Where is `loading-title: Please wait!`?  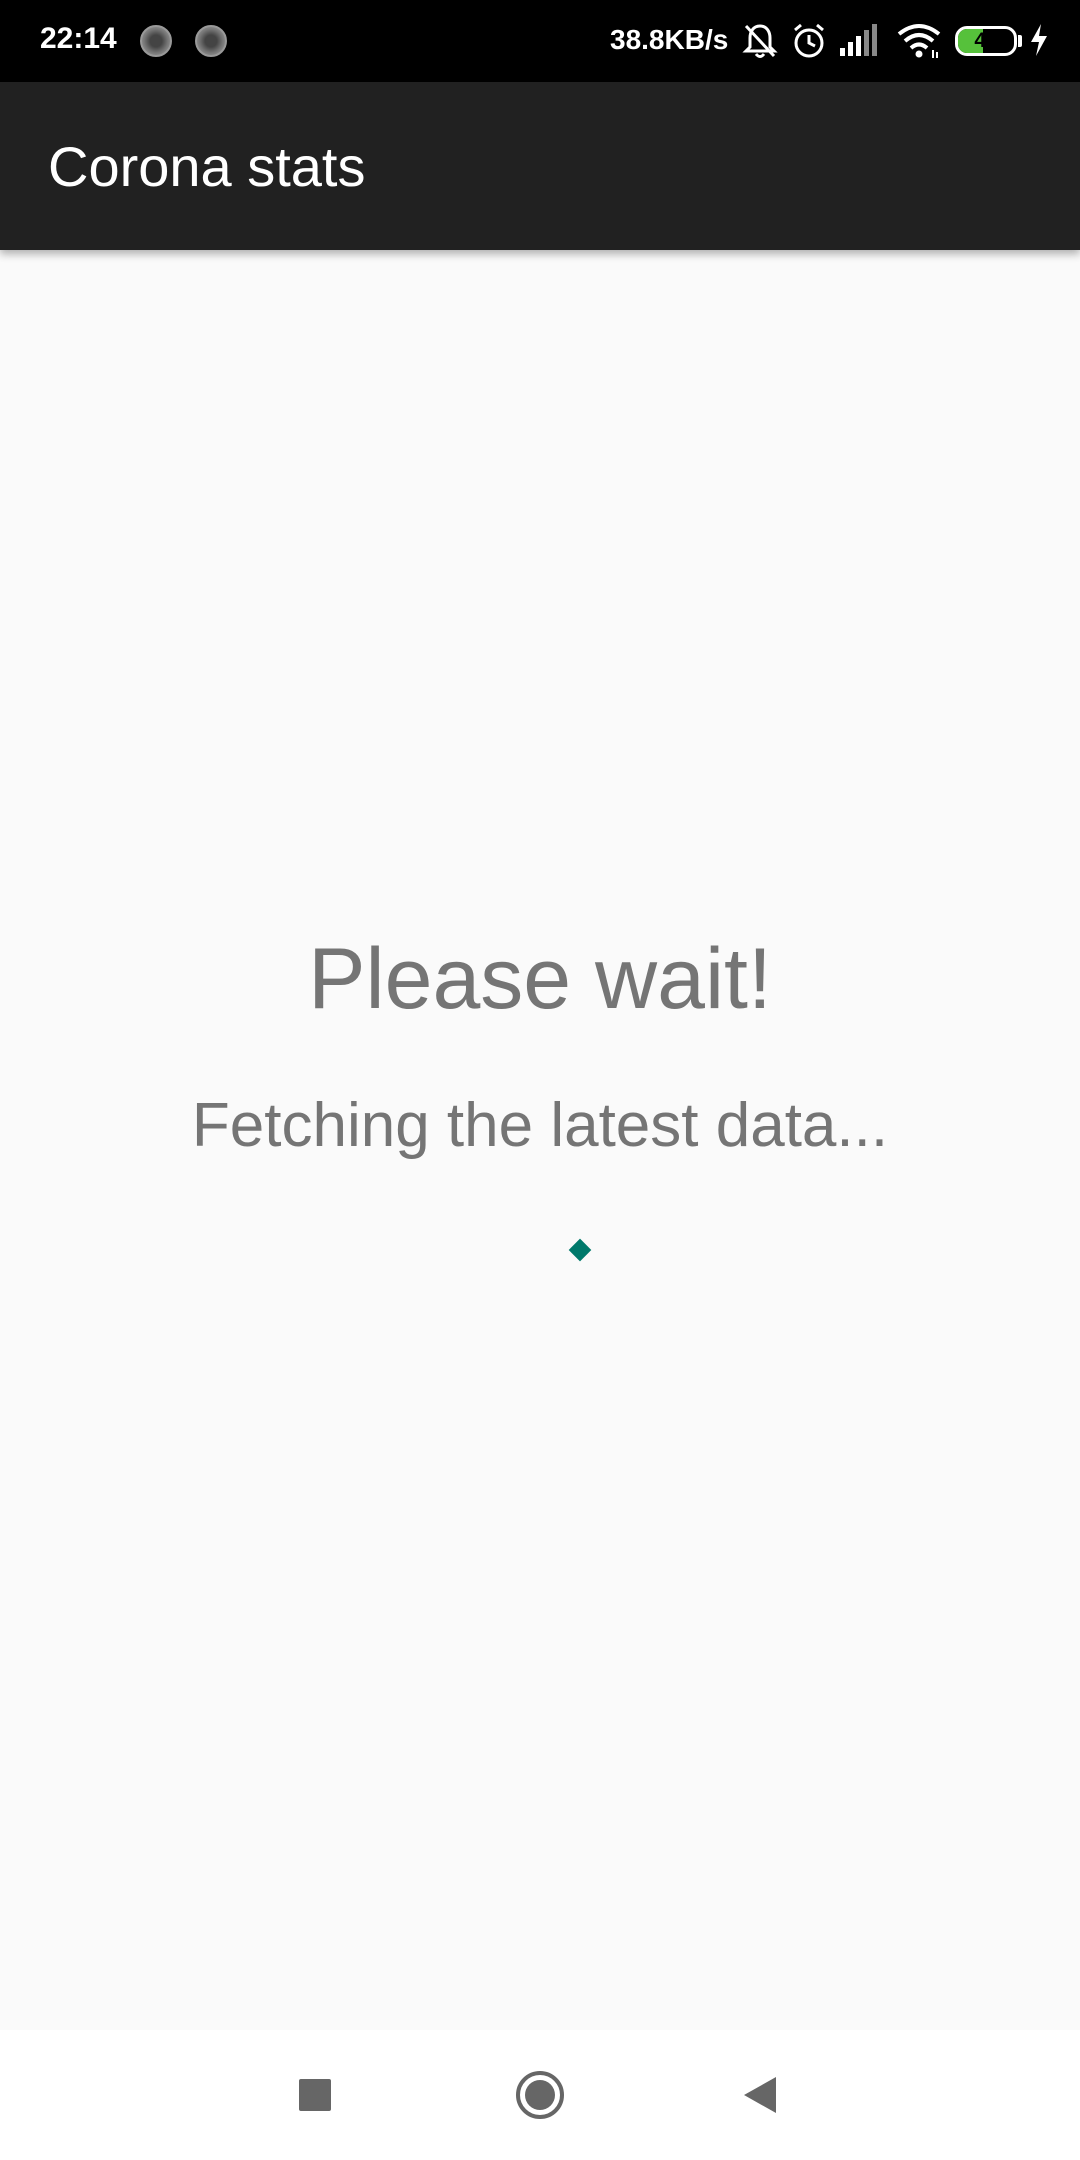 loading-title: Please wait! is located at coordinates (540, 979).